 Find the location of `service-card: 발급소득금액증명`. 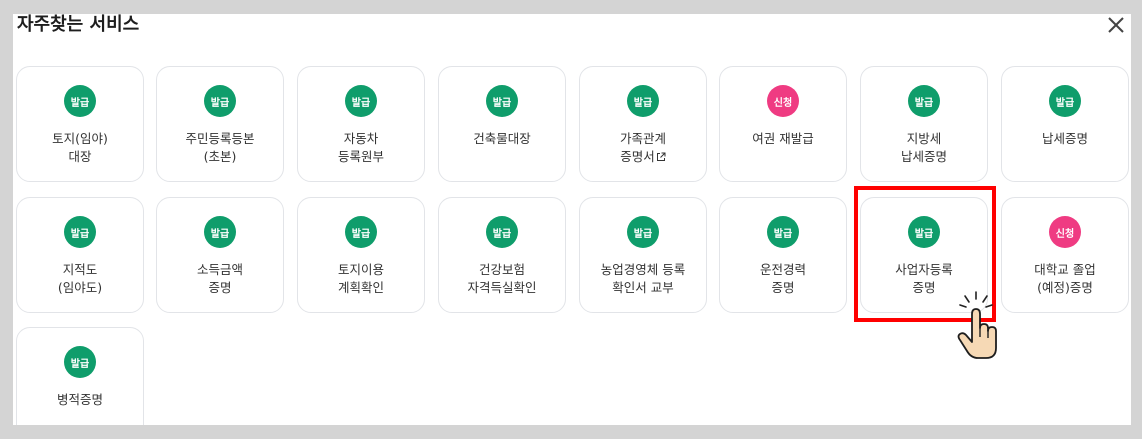

service-card: 발급소득금액증명 is located at coordinates (220, 255).